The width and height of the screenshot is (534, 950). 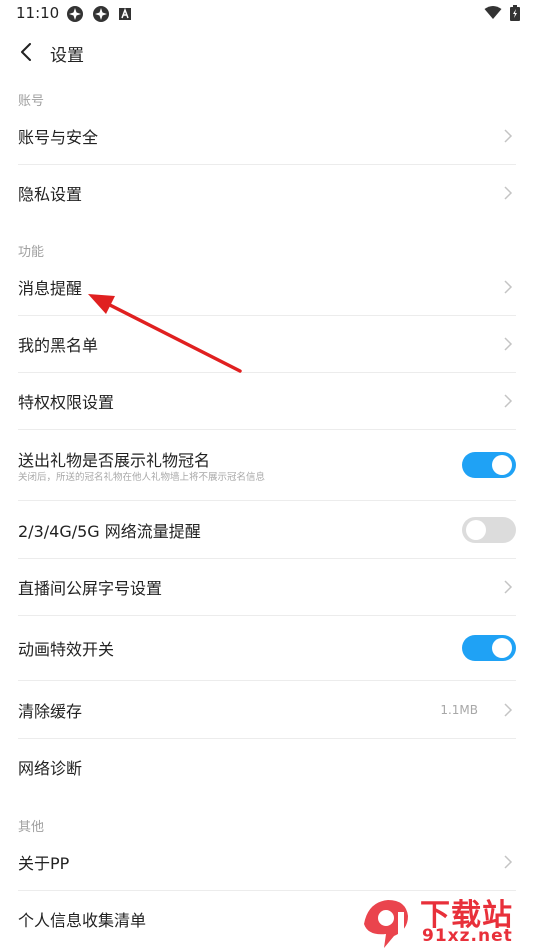 I want to click on gift-title-display-toggle, so click(x=489, y=464).